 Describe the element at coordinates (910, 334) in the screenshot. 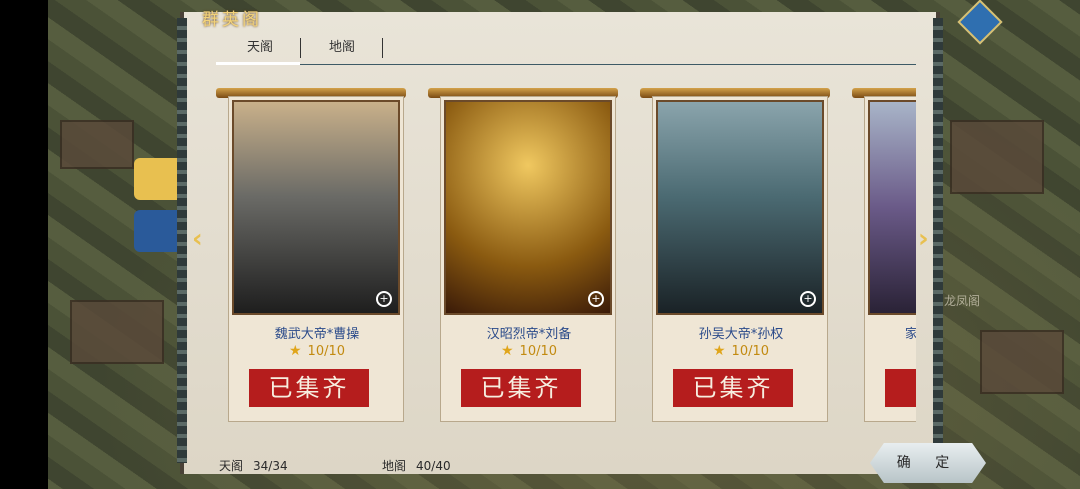

I see `hero-name: 家` at that location.